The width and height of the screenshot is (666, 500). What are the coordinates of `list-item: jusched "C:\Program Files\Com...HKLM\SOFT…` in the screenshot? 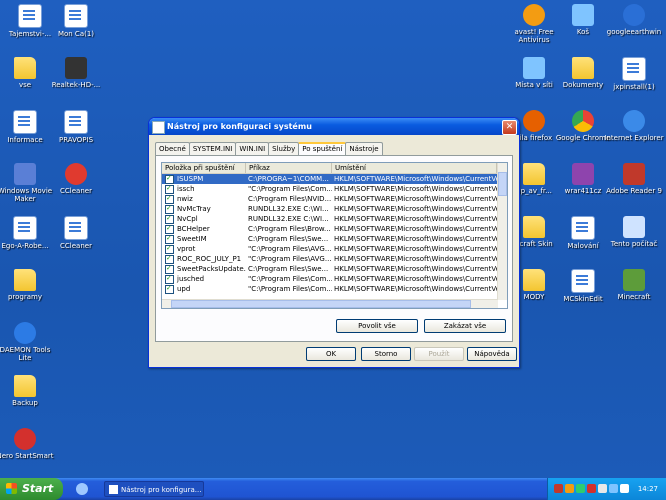 It's located at (334, 279).